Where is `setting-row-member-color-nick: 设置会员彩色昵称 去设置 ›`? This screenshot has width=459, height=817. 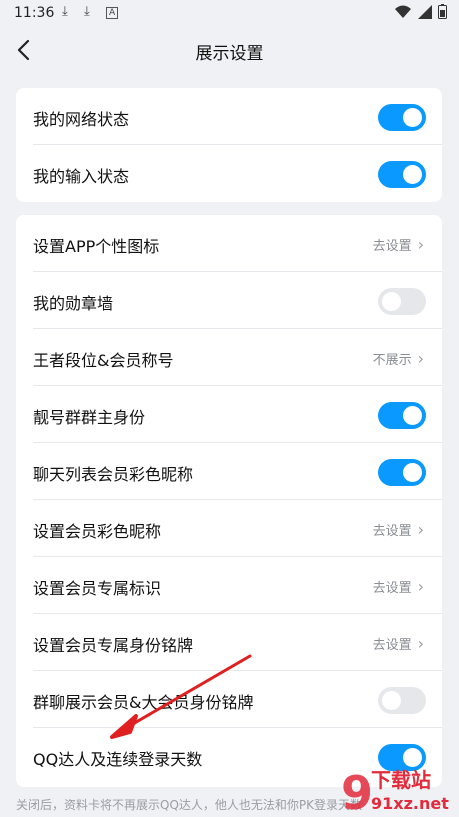
setting-row-member-color-nick: 设置会员彩色昵称 去设置 › is located at coordinates (229, 528).